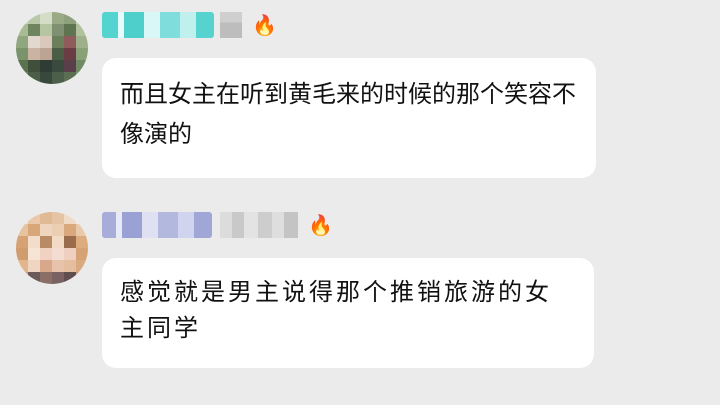 The width and height of the screenshot is (720, 405). I want to click on message-text: 而且女主在听到黄毛来的时候的那个笑容不像演的, so click(348, 114).